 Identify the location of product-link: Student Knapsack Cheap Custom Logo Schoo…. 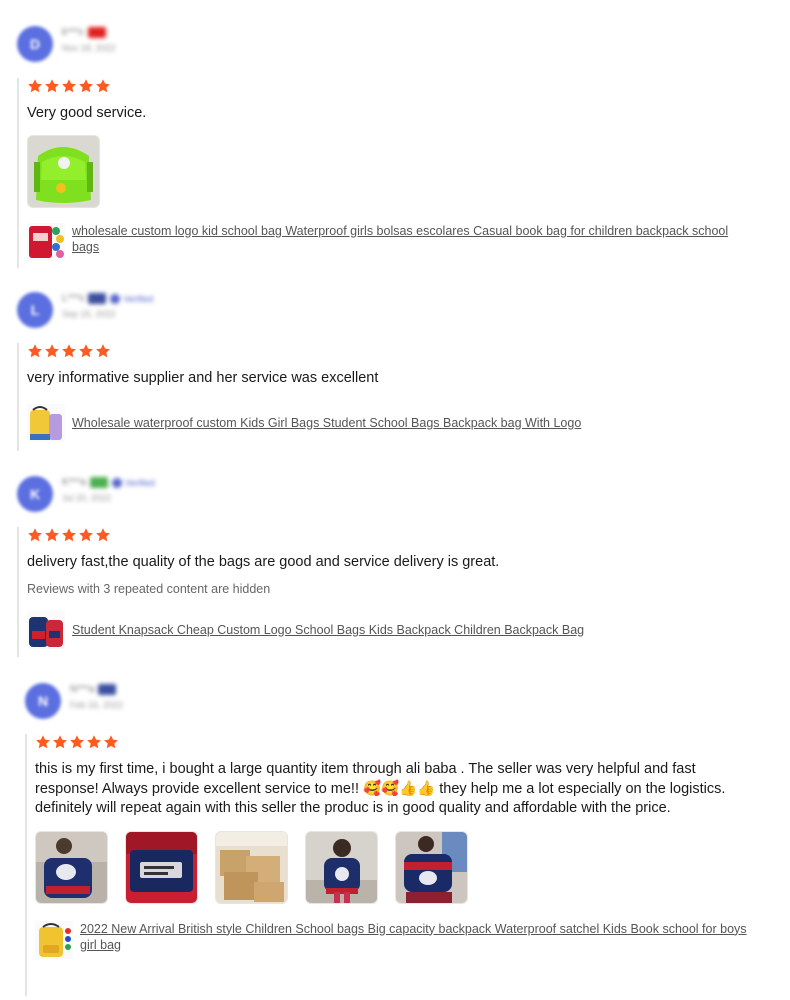
(328, 630).